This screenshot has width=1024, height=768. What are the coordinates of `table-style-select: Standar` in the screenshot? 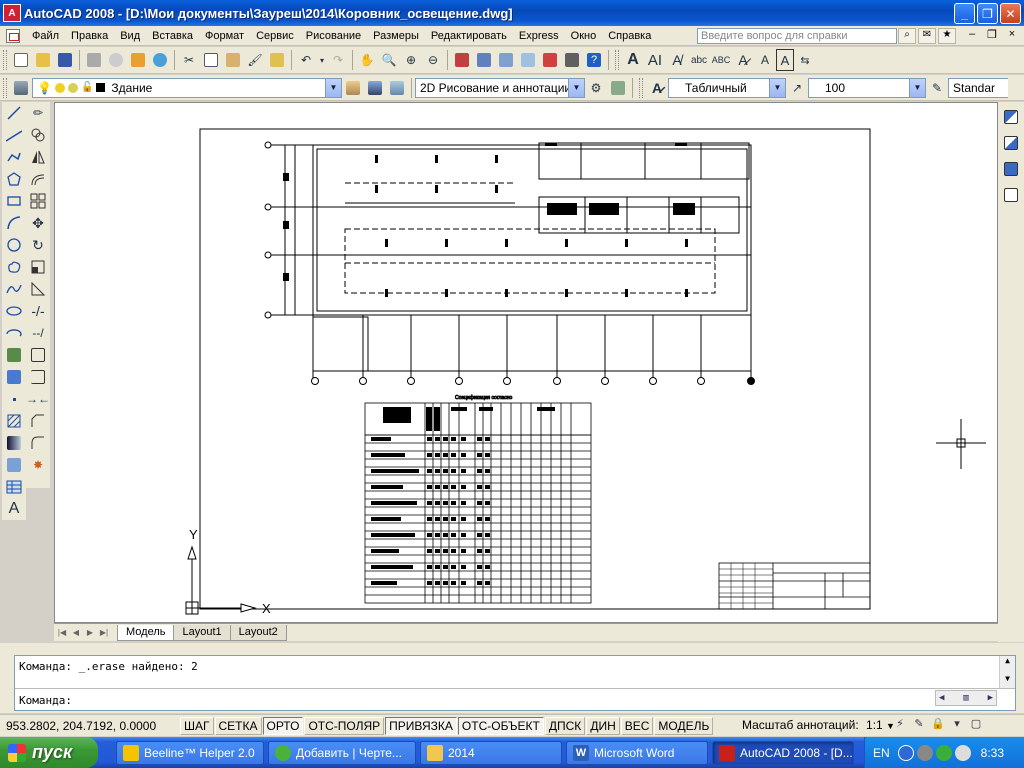 It's located at (978, 87).